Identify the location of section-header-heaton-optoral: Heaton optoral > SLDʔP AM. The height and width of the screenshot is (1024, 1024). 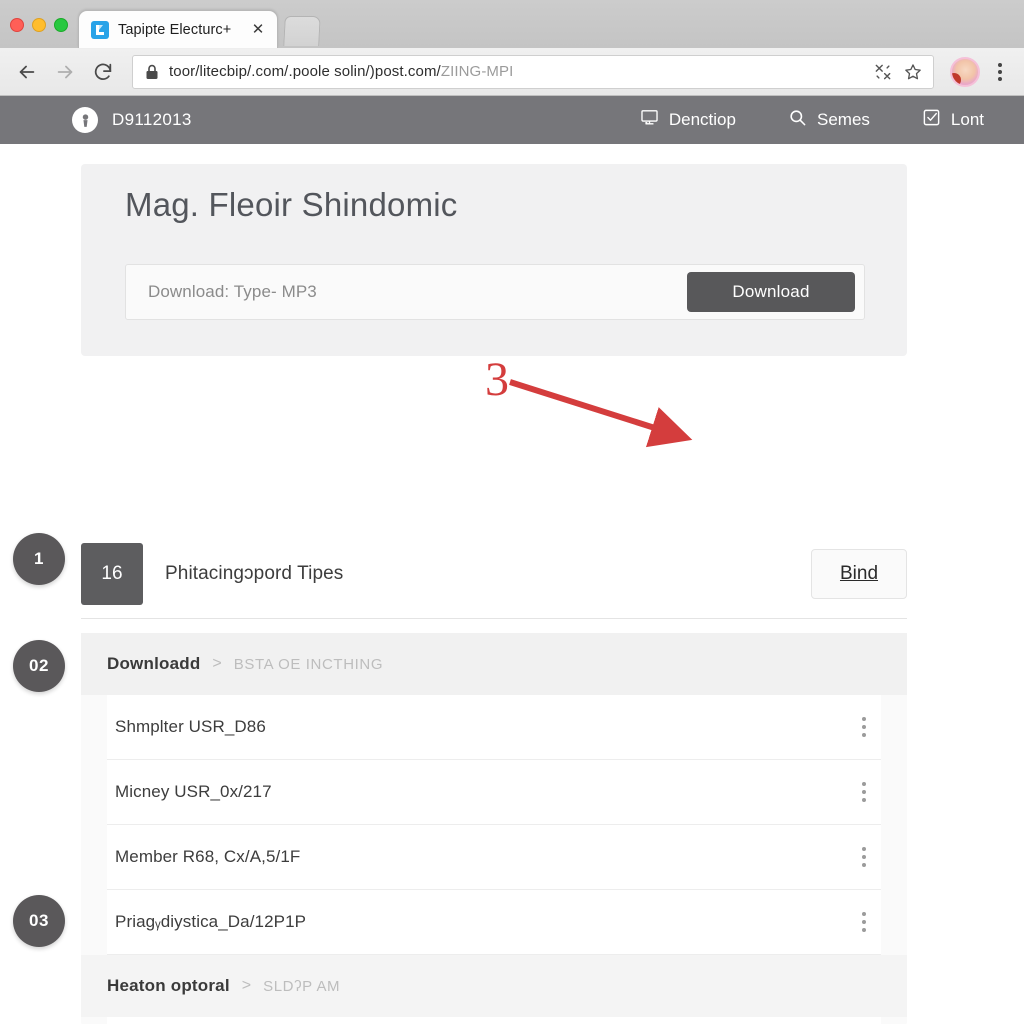
(494, 986).